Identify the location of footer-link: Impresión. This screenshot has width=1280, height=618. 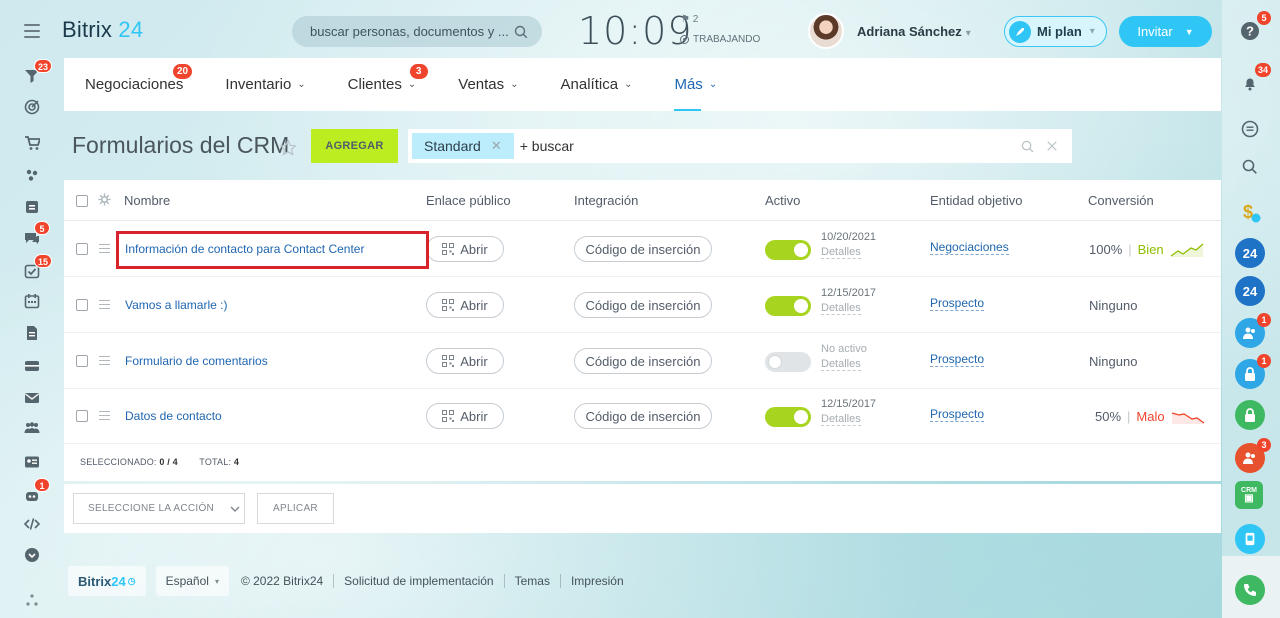
(596, 581).